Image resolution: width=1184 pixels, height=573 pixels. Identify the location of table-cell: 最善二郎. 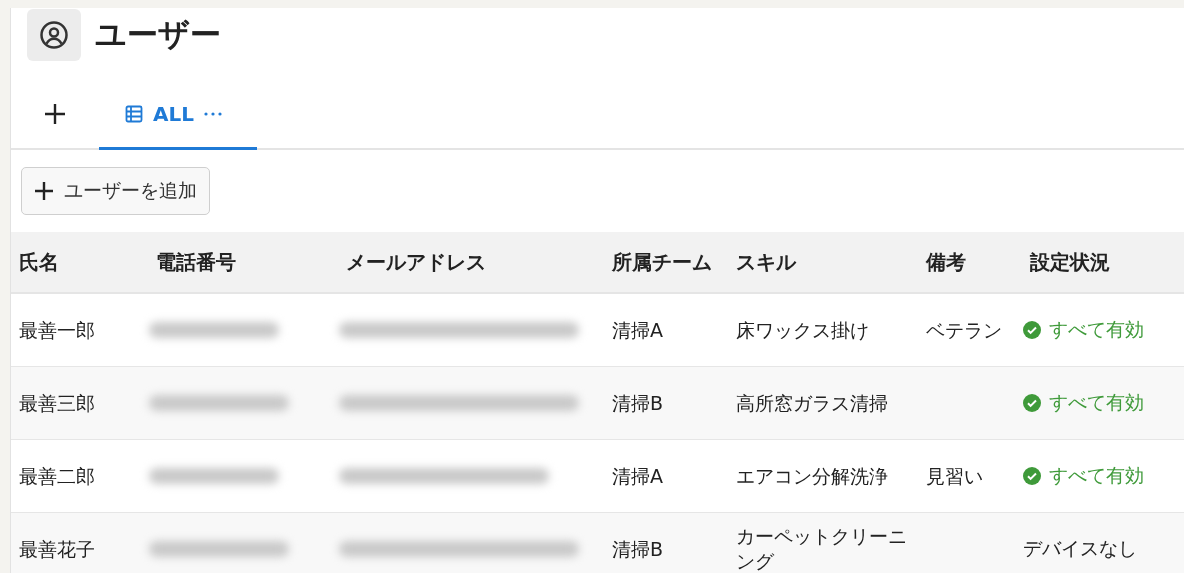
(79, 476).